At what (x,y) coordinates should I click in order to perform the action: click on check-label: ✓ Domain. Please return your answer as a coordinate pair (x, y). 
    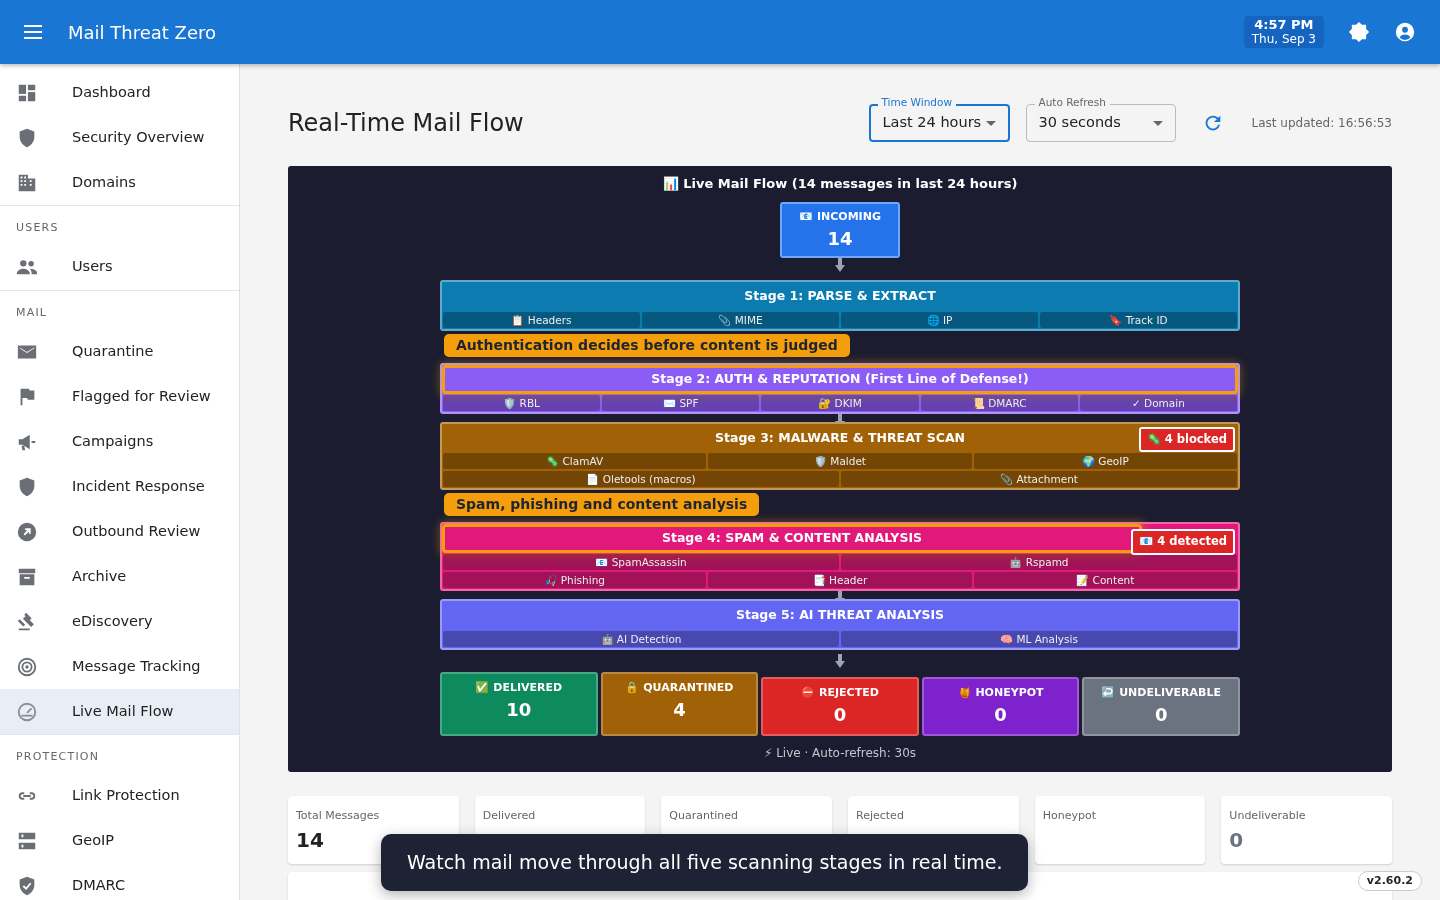
    Looking at the image, I should click on (1158, 402).